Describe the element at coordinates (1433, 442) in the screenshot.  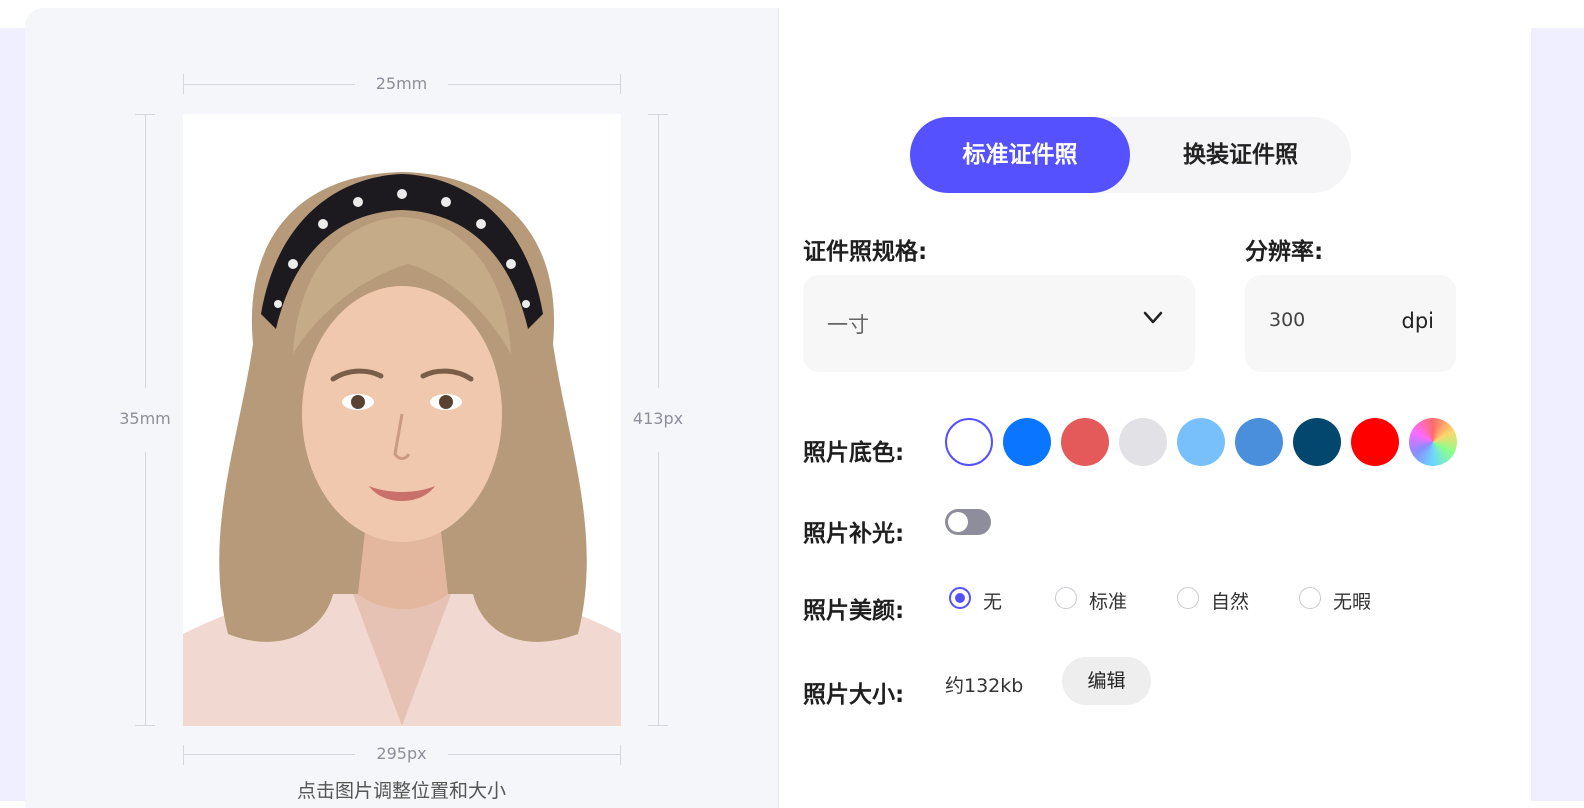
I see `custom-color-picker-icon` at that location.